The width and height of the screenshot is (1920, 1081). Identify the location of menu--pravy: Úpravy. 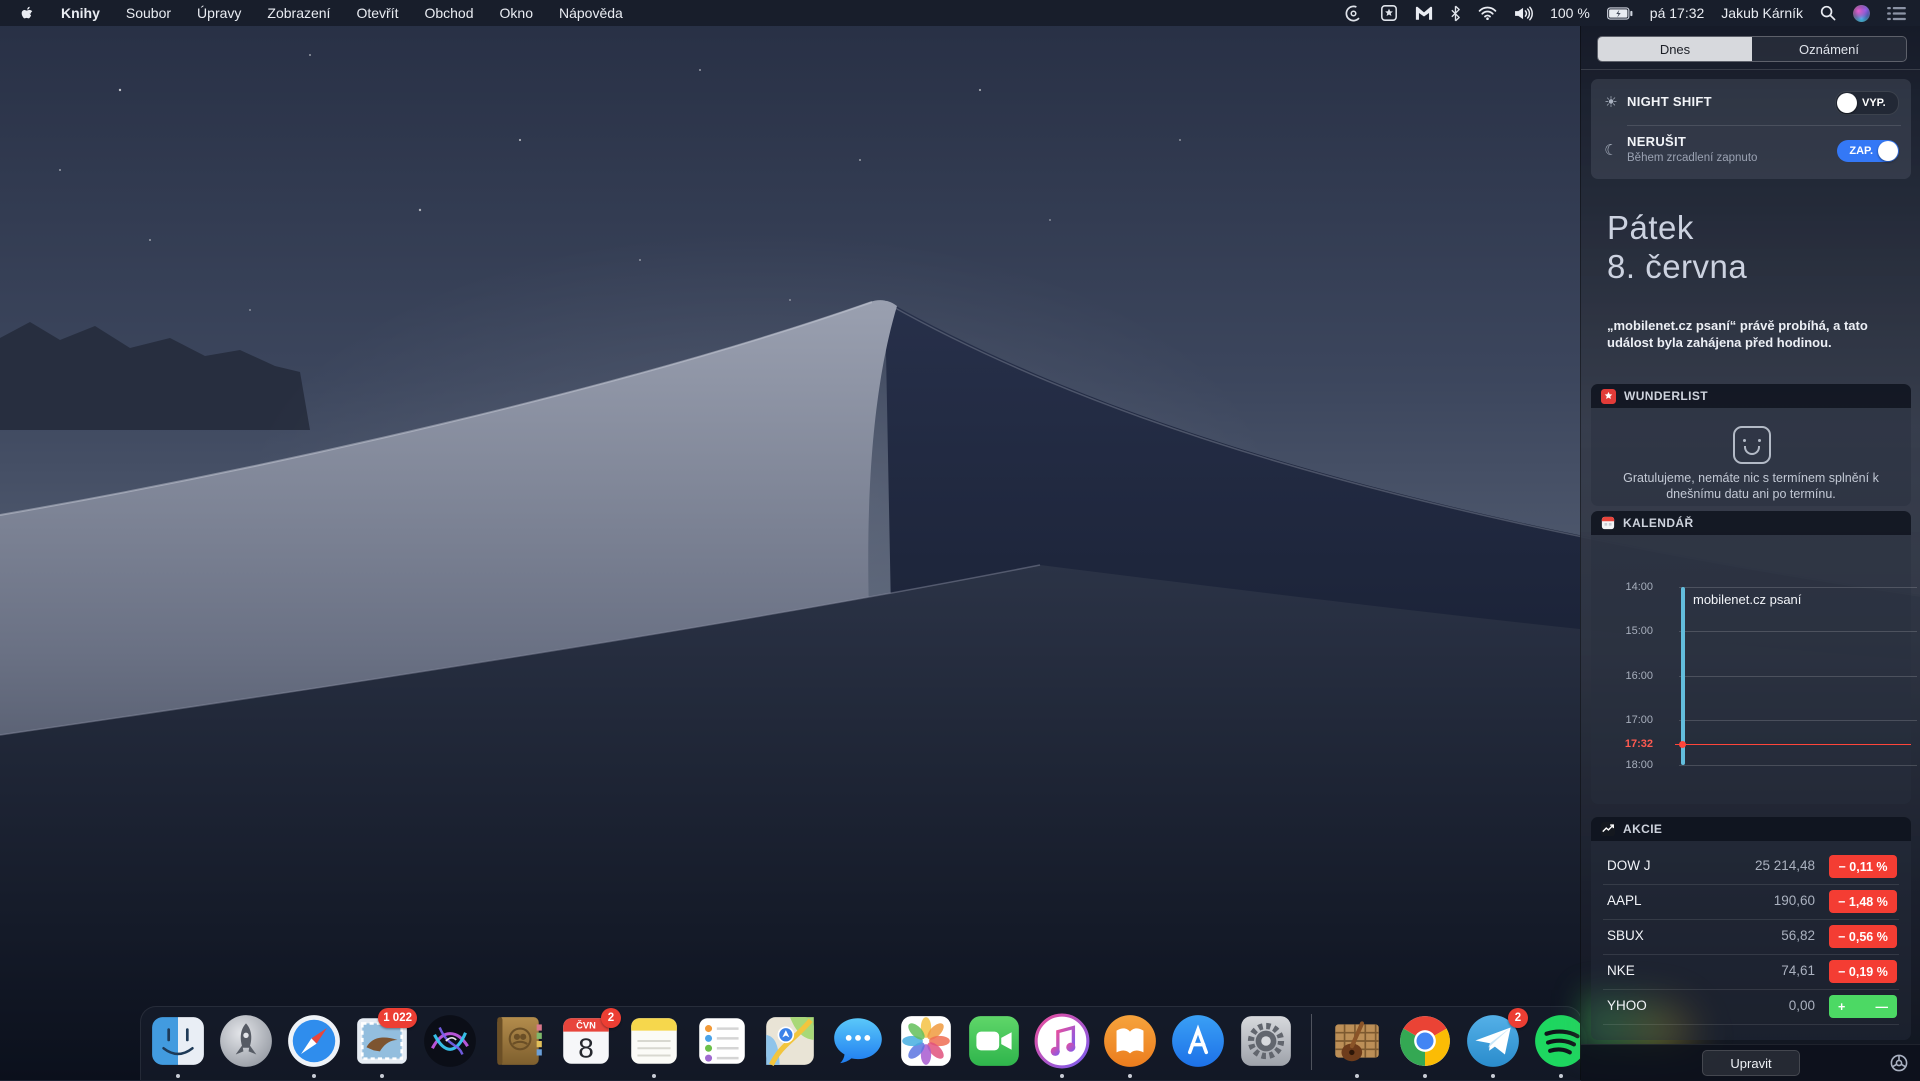
(219, 13).